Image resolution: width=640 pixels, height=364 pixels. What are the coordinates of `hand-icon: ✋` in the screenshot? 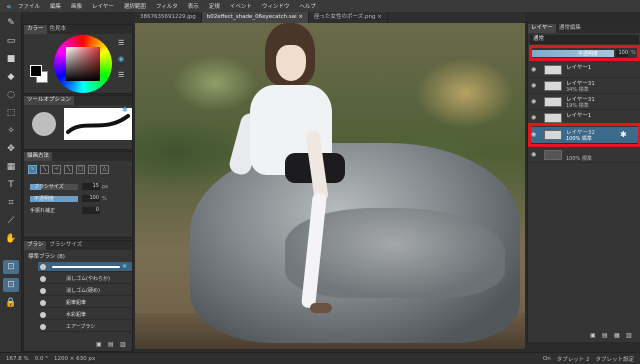 It's located at (11, 239).